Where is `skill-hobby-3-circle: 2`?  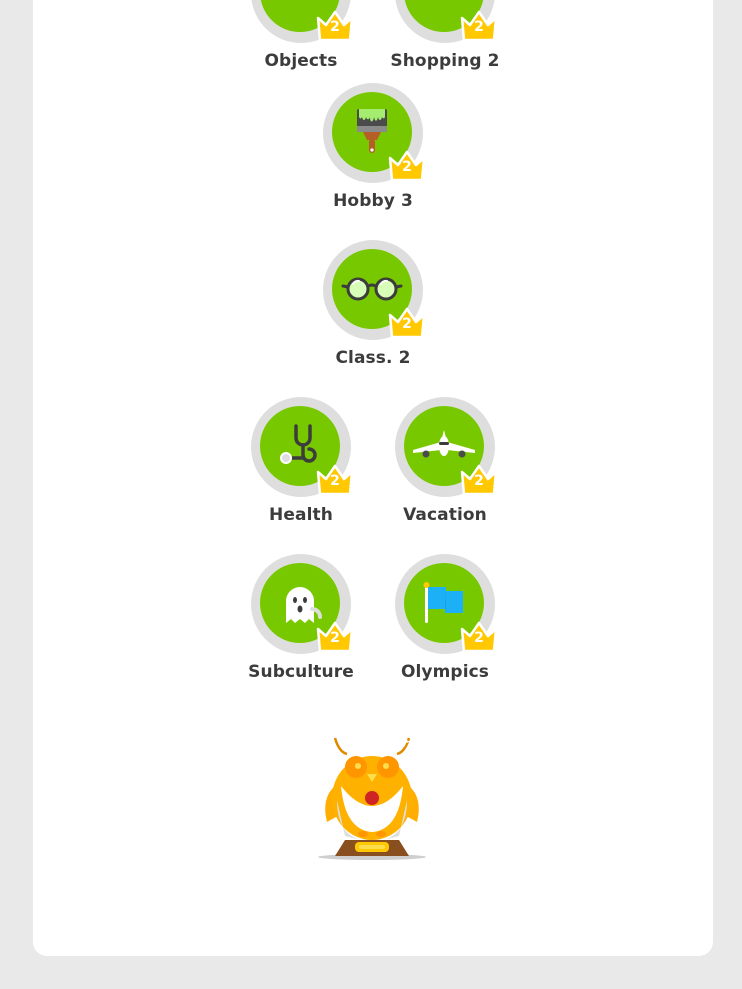
skill-hobby-3-circle: 2 is located at coordinates (374, 133).